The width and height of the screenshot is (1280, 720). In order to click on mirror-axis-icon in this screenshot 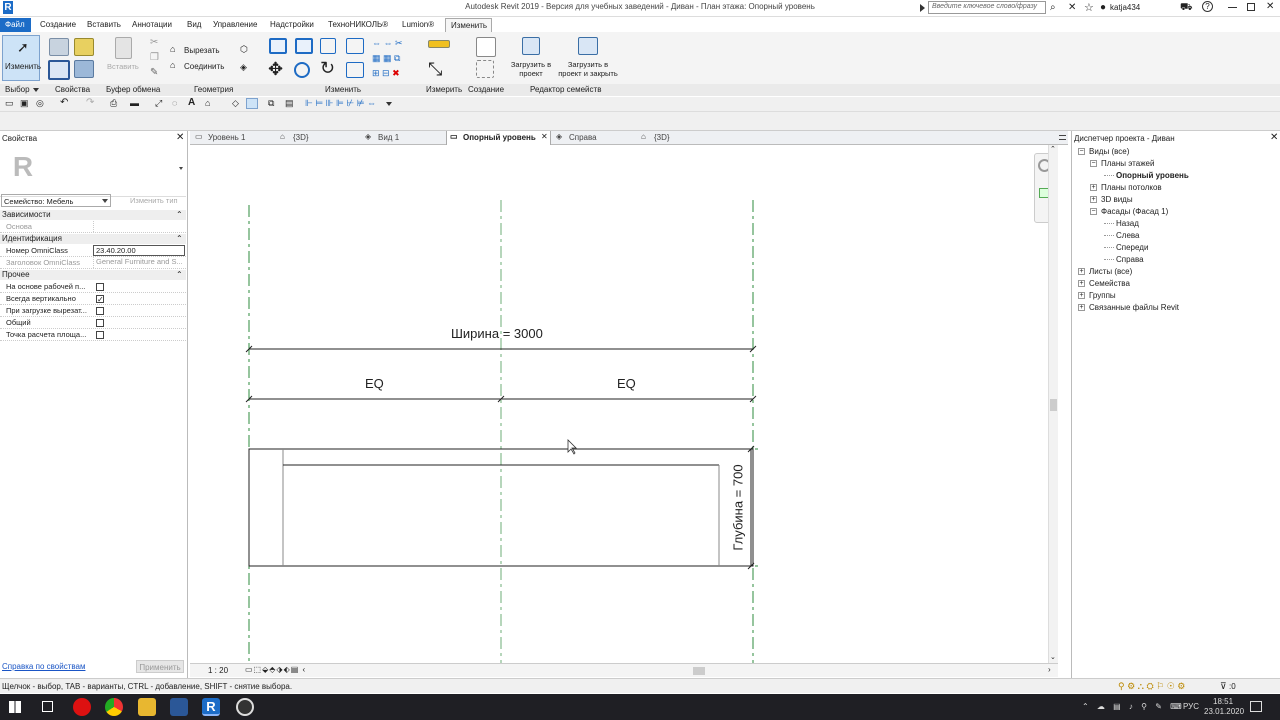, I will do `click(328, 46)`.